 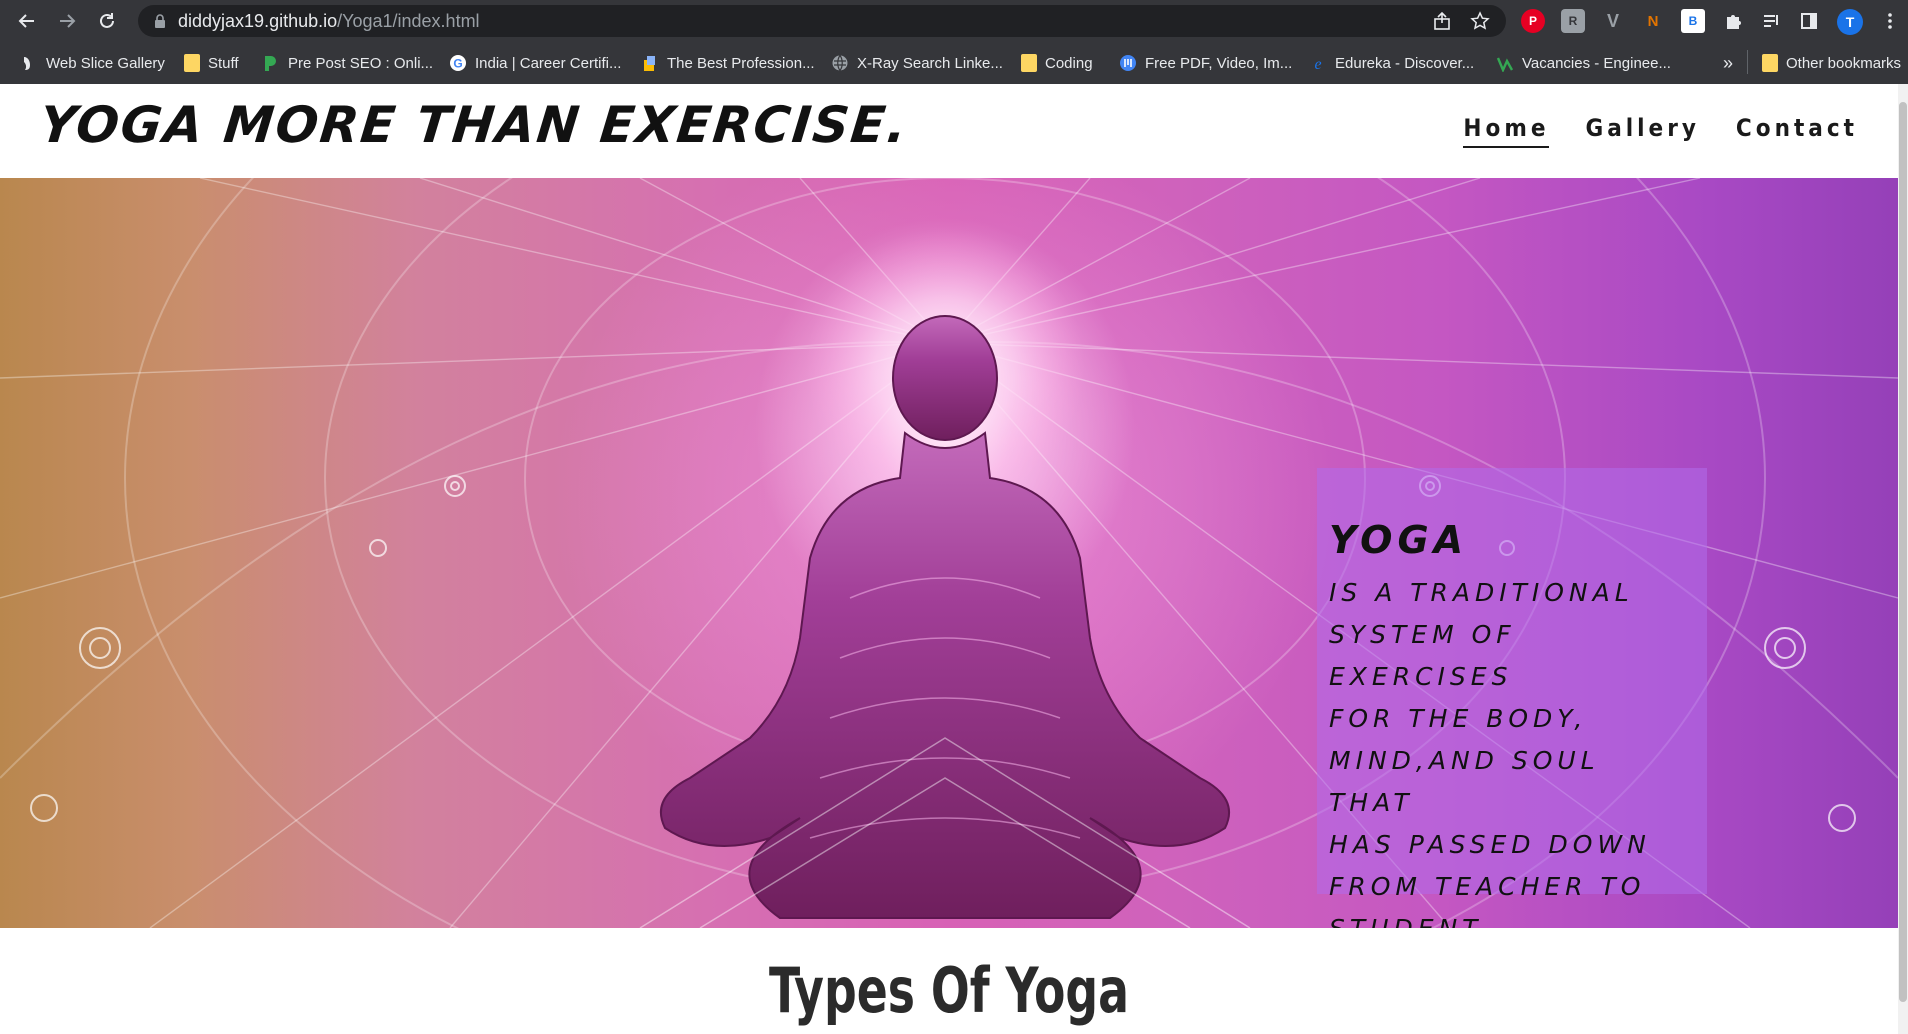 What do you see at coordinates (223, 63) in the screenshot?
I see `bookmark-label: Stuff` at bounding box center [223, 63].